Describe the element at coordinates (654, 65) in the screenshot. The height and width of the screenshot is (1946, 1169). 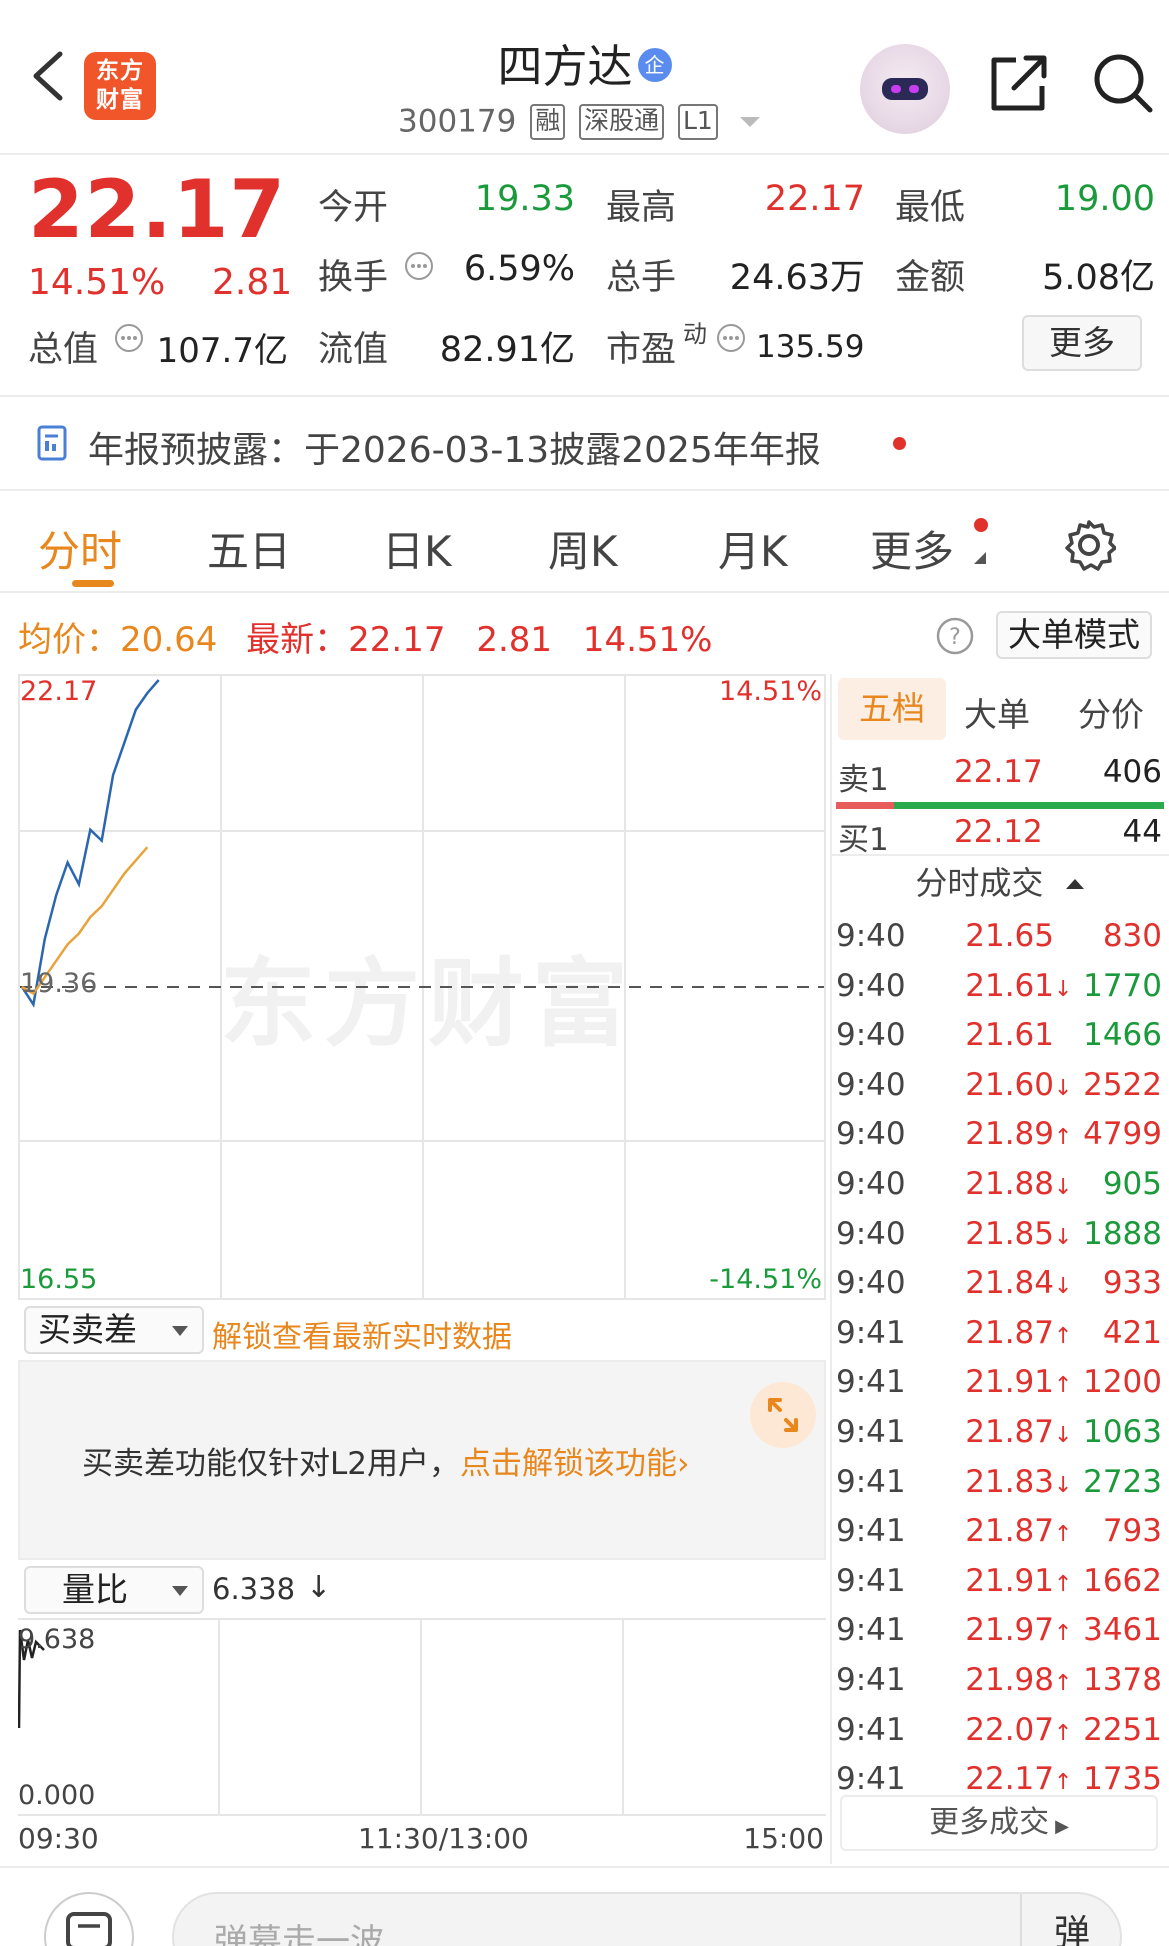
I see `enterprise-badge-icon: 企` at that location.